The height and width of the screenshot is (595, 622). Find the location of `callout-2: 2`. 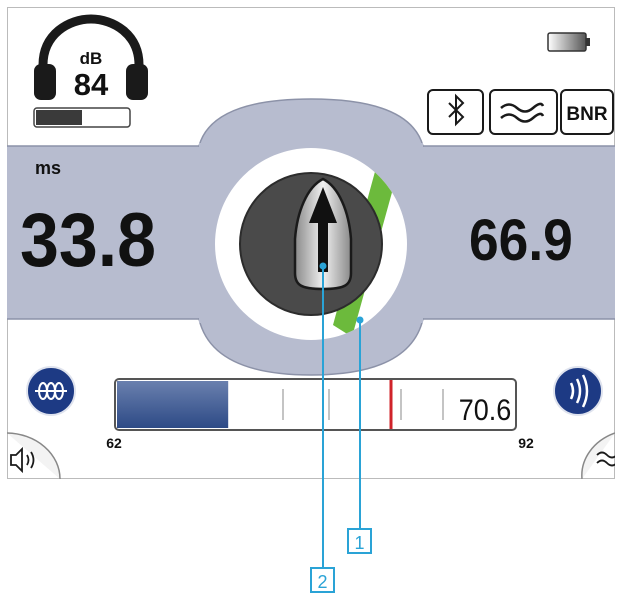

callout-2: 2 is located at coordinates (322, 580).